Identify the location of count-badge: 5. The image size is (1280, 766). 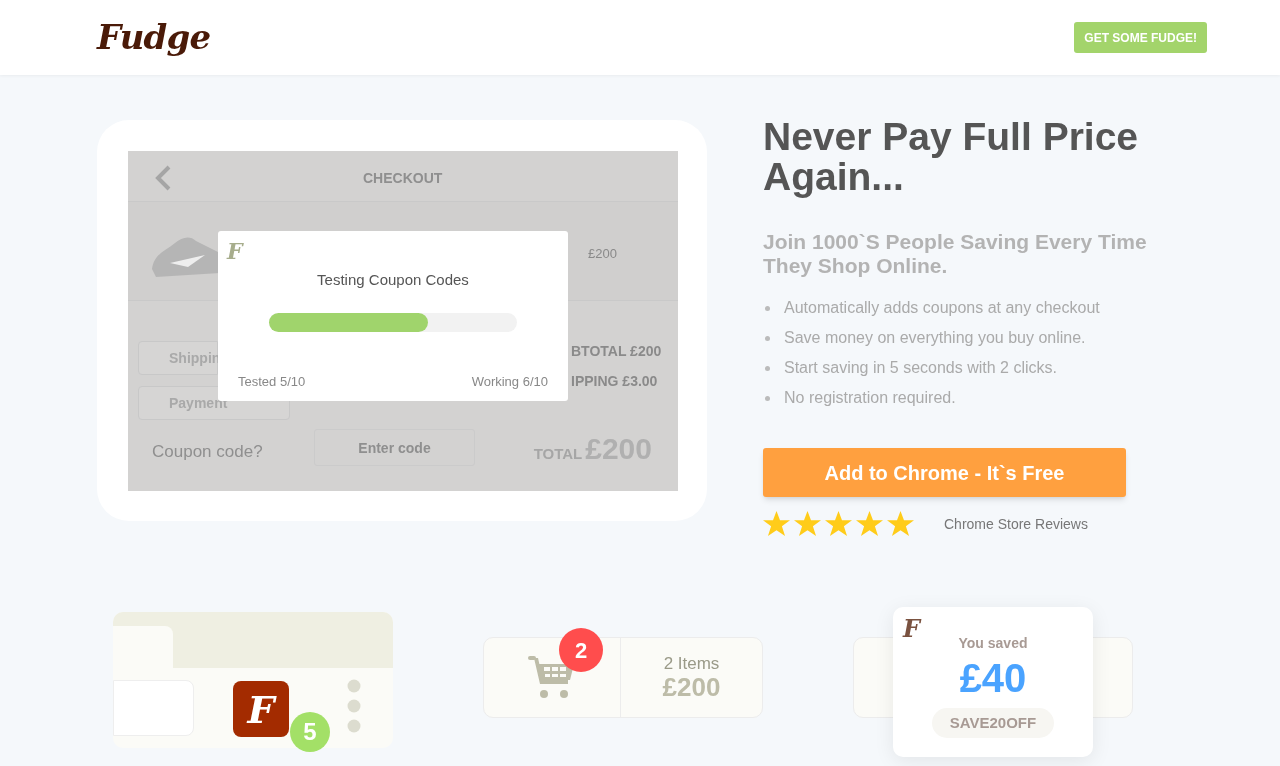
(310, 732).